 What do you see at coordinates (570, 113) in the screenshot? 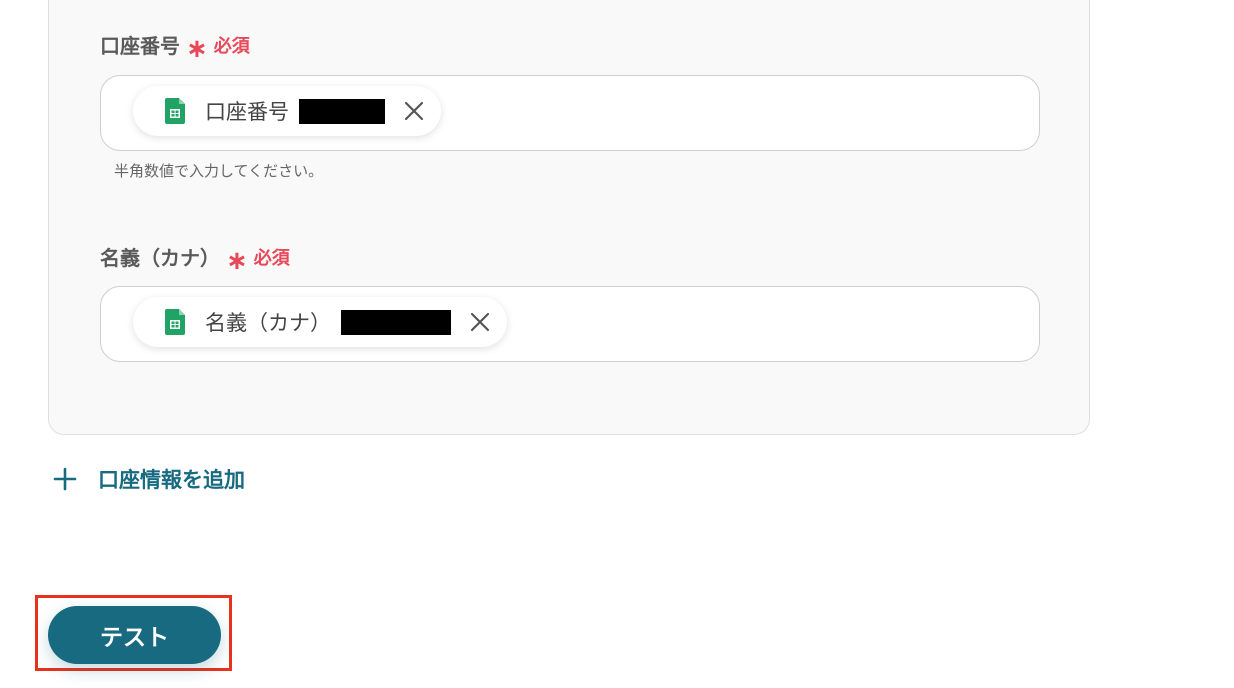
I see `account-number-input: 口座番号` at bounding box center [570, 113].